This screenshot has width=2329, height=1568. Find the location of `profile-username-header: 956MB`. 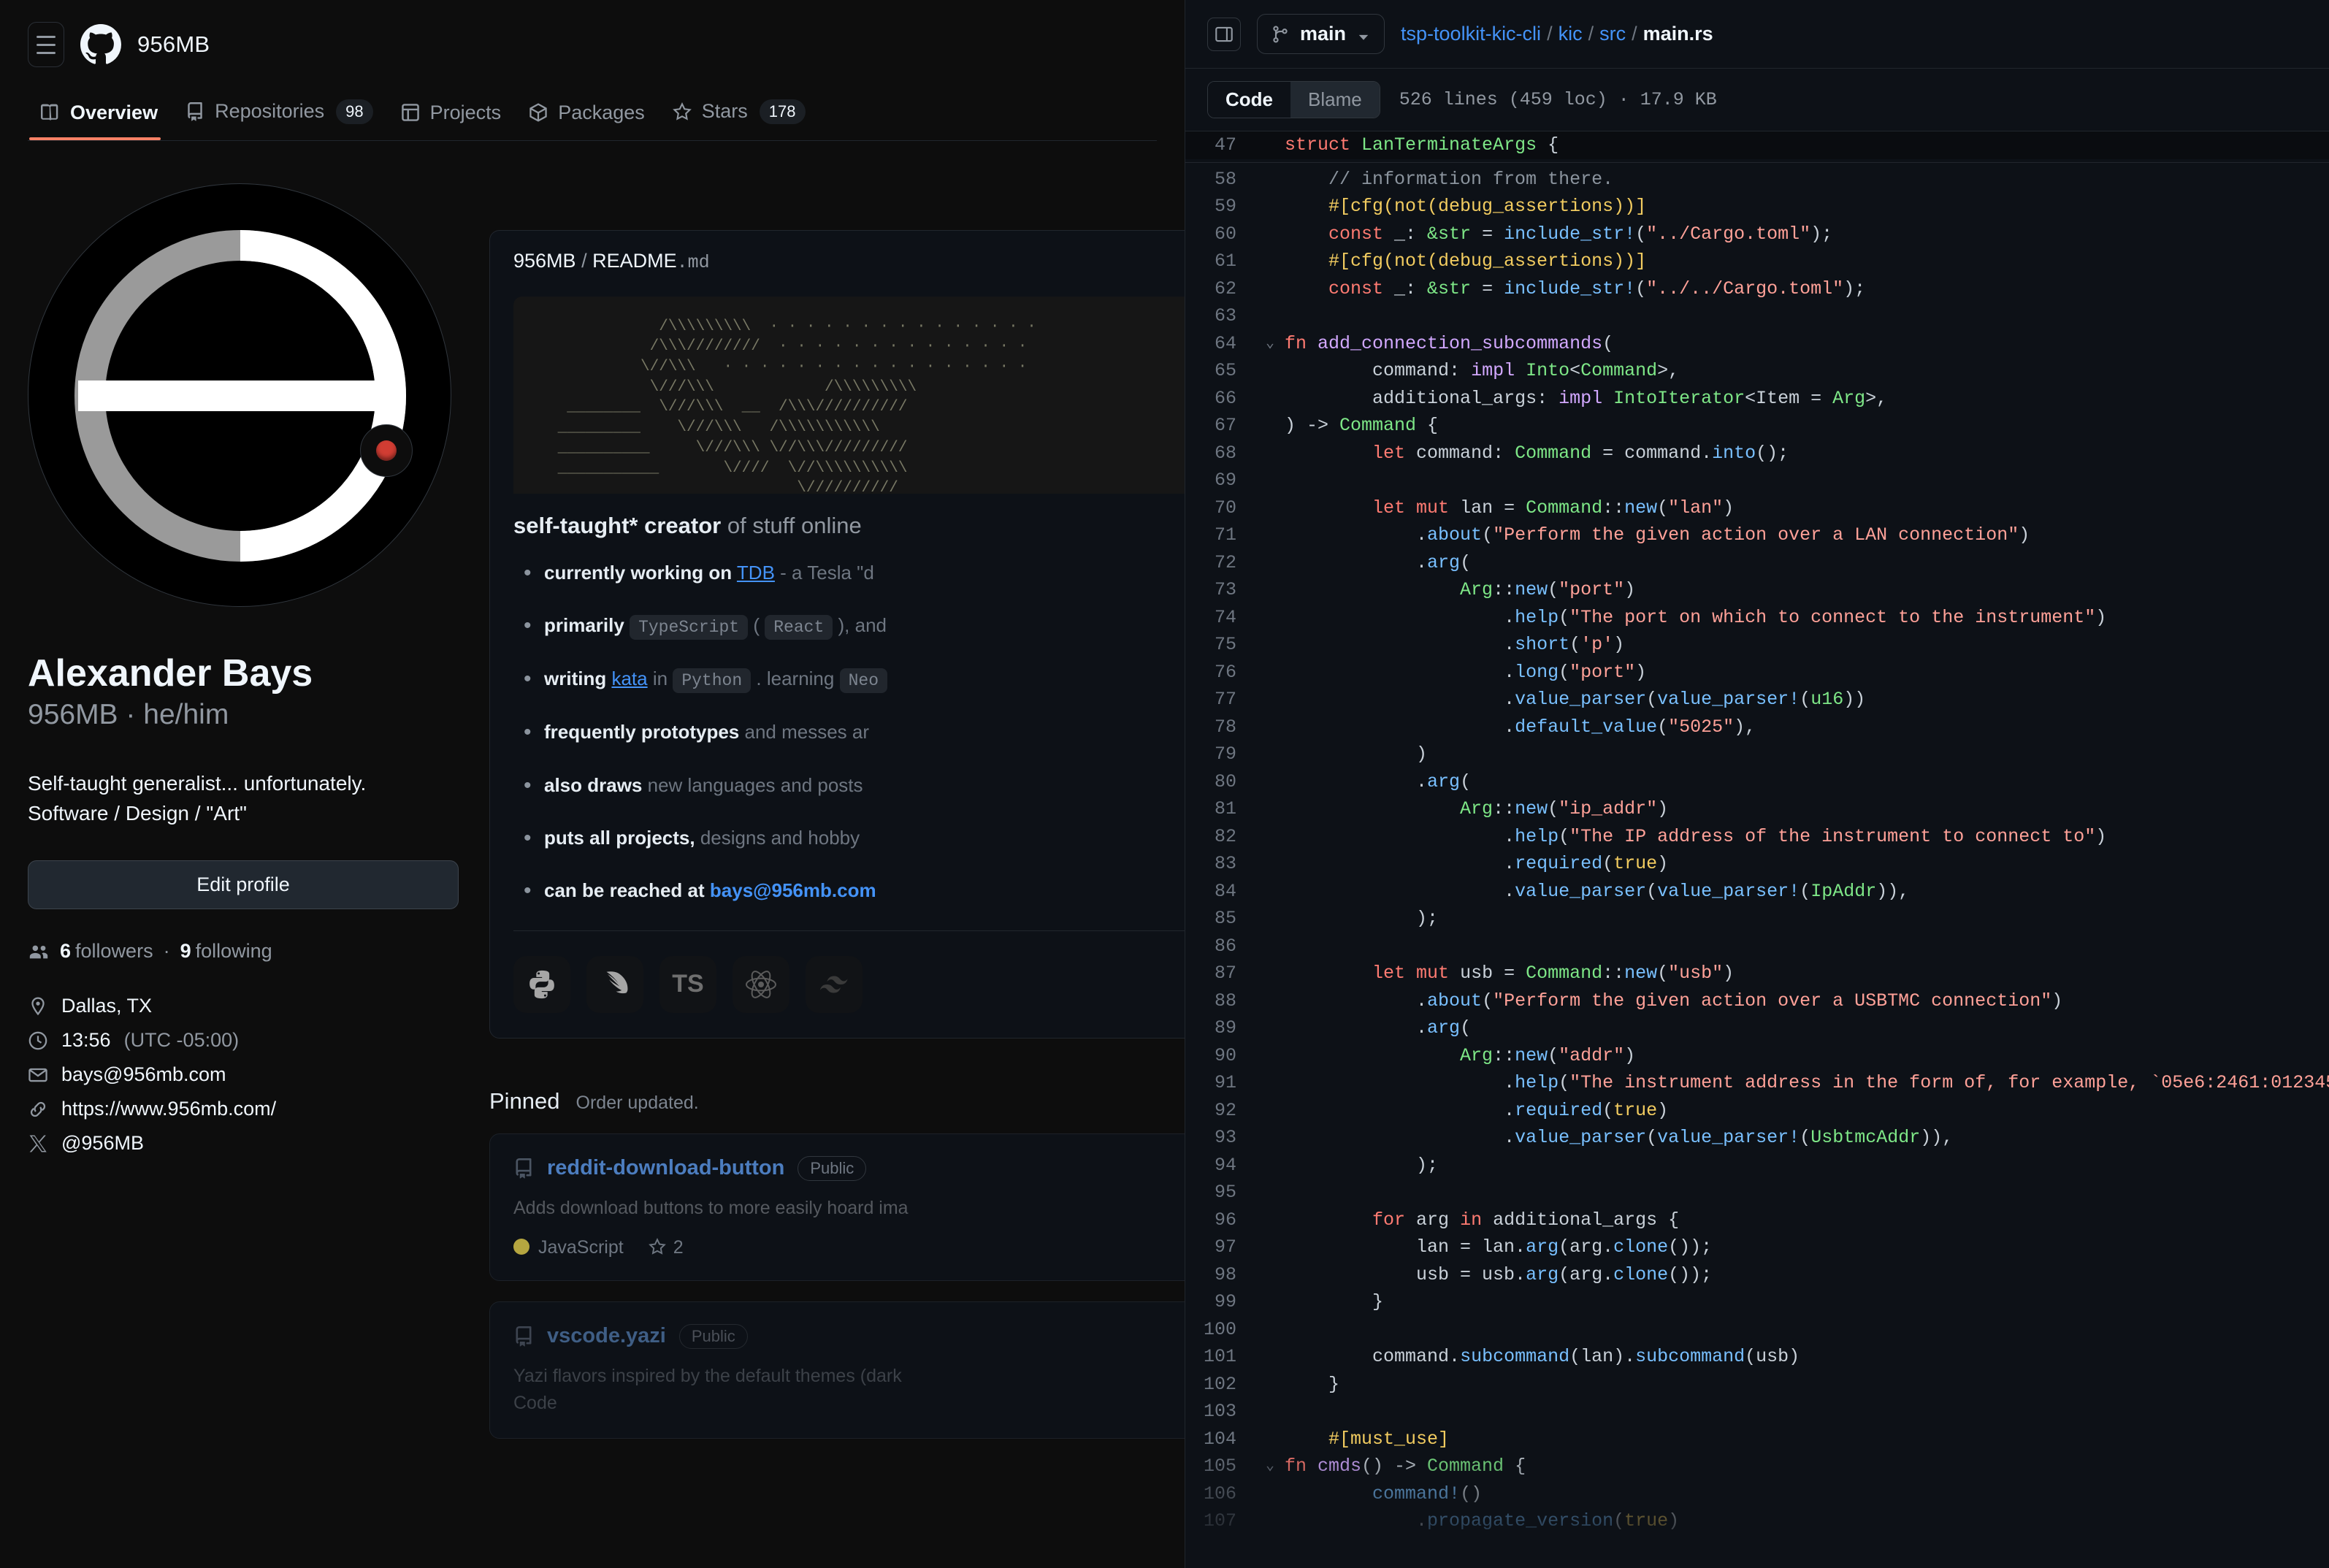

profile-username-header: 956MB is located at coordinates (173, 44).